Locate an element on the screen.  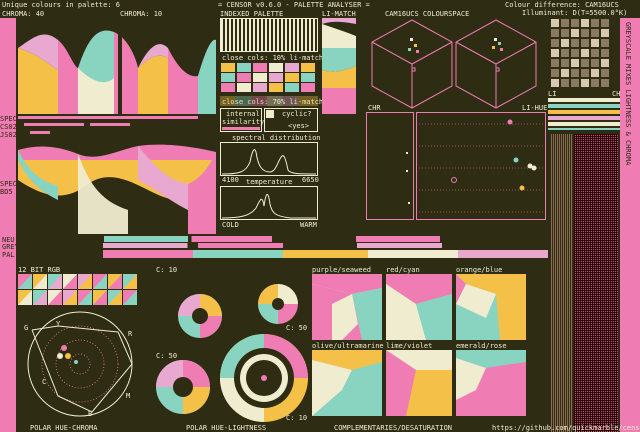
spec-bd5-label-1: SPEC is located at coordinates (8, 184).